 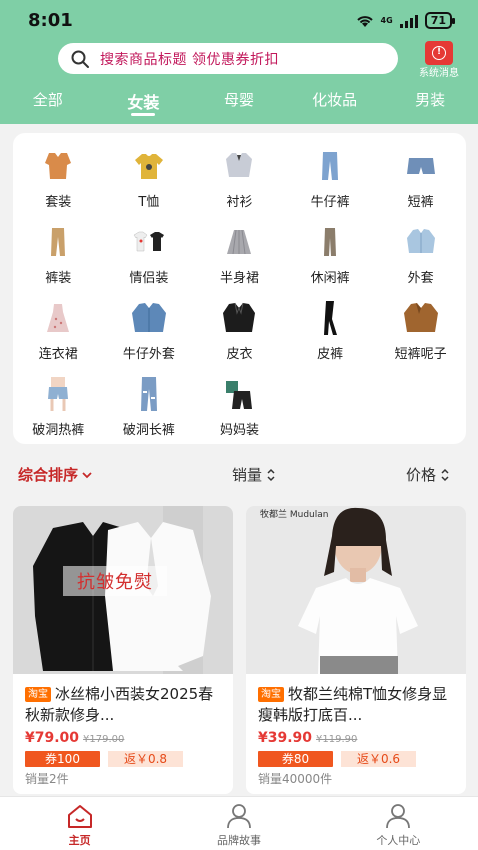 I want to click on category-item: 妈妈装, so click(x=239, y=409).